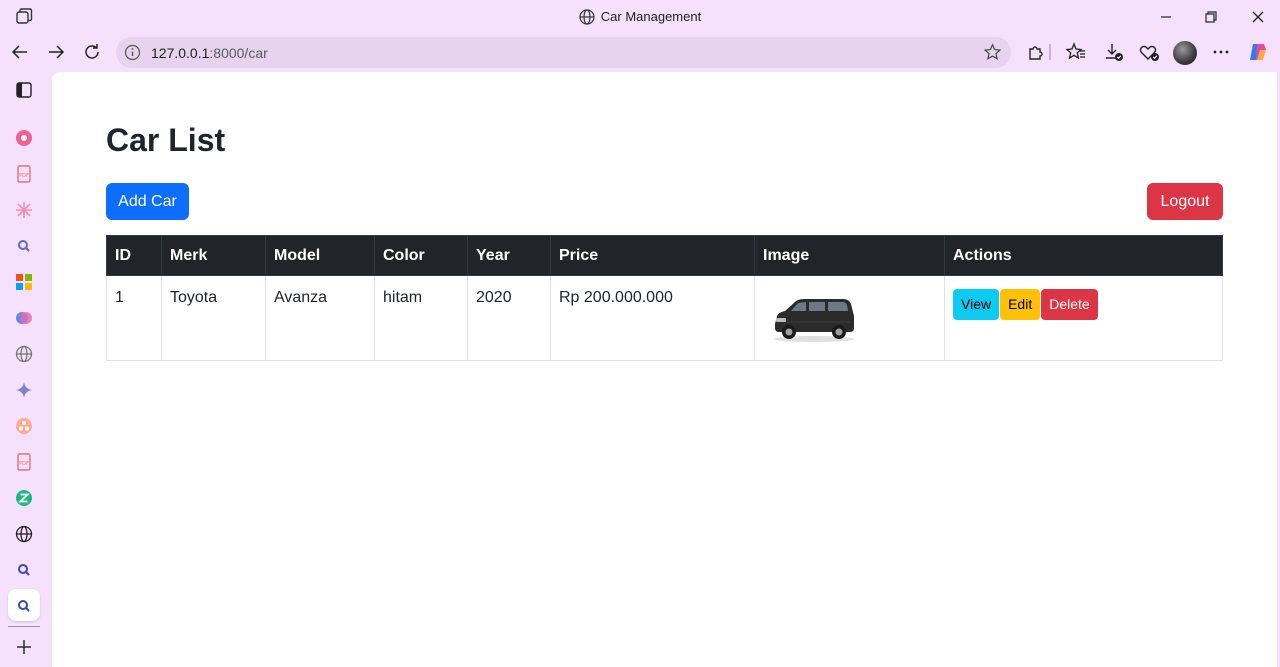 The image size is (1280, 667). Describe the element at coordinates (651, 16) in the screenshot. I see `window-title-text: Car Management` at that location.